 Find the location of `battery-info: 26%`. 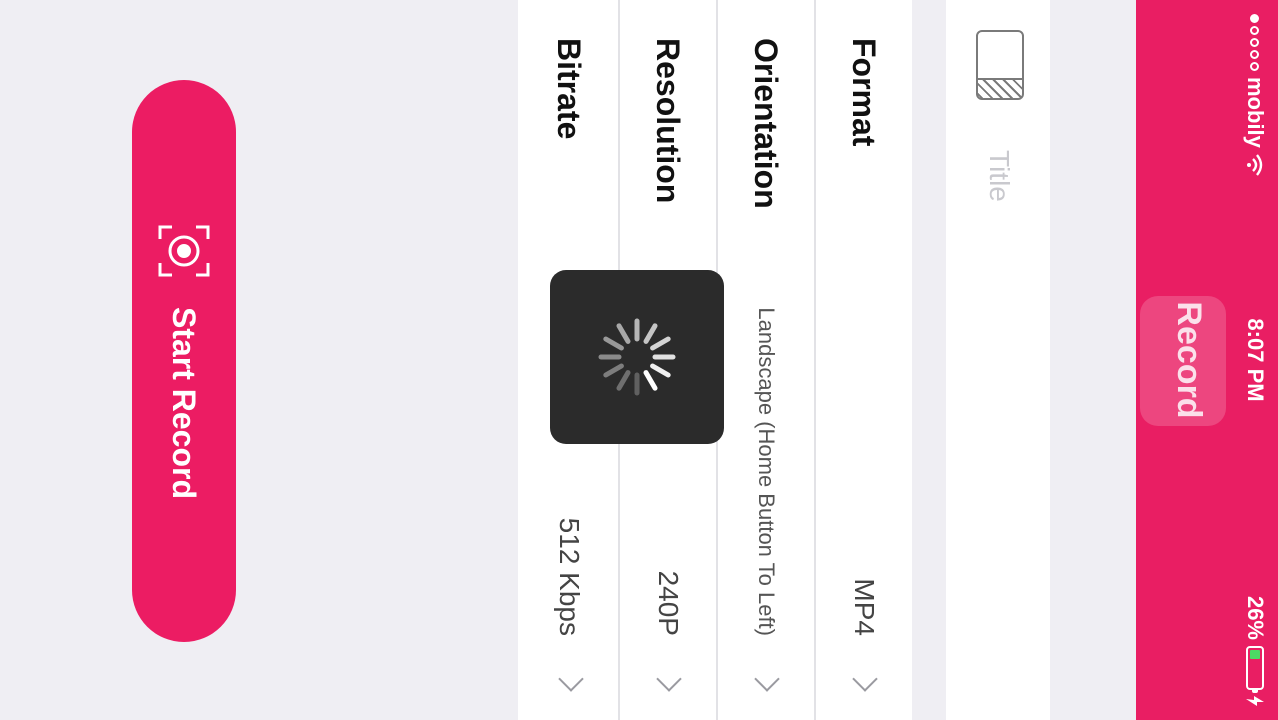

battery-info: 26% is located at coordinates (1255, 651).